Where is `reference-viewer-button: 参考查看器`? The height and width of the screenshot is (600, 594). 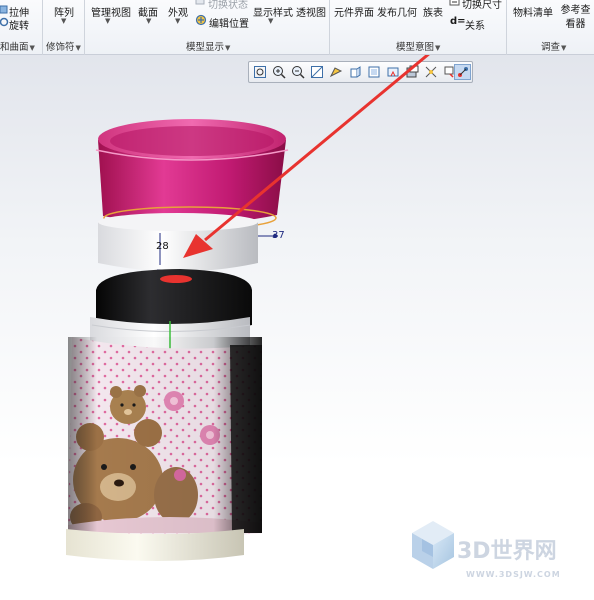 reference-viewer-button: 参考查看器 is located at coordinates (575, 18).